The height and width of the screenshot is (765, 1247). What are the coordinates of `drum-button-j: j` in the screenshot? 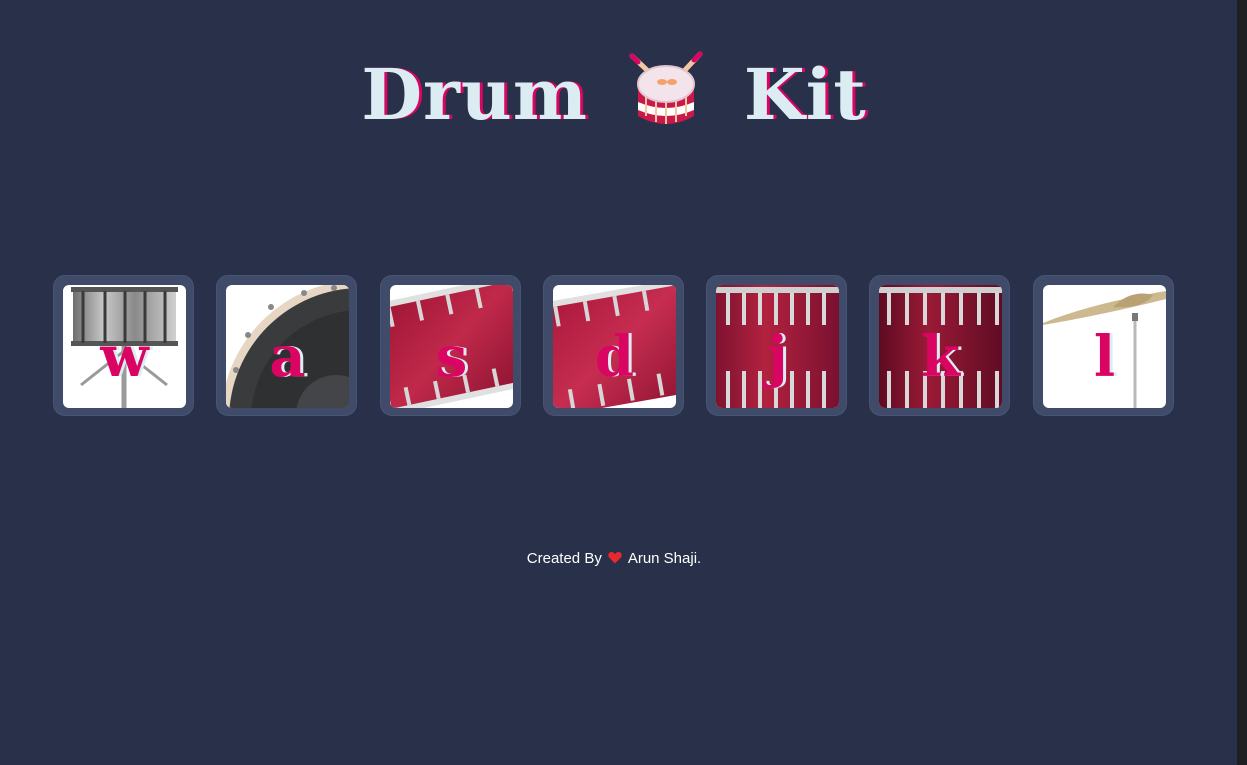 It's located at (776, 345).